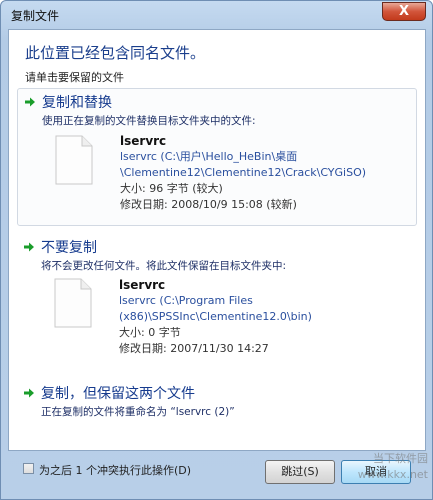  What do you see at coordinates (138, 412) in the screenshot?
I see `option-description: 正在复制的文件将重命名为 “lservrc (2)”` at bounding box center [138, 412].